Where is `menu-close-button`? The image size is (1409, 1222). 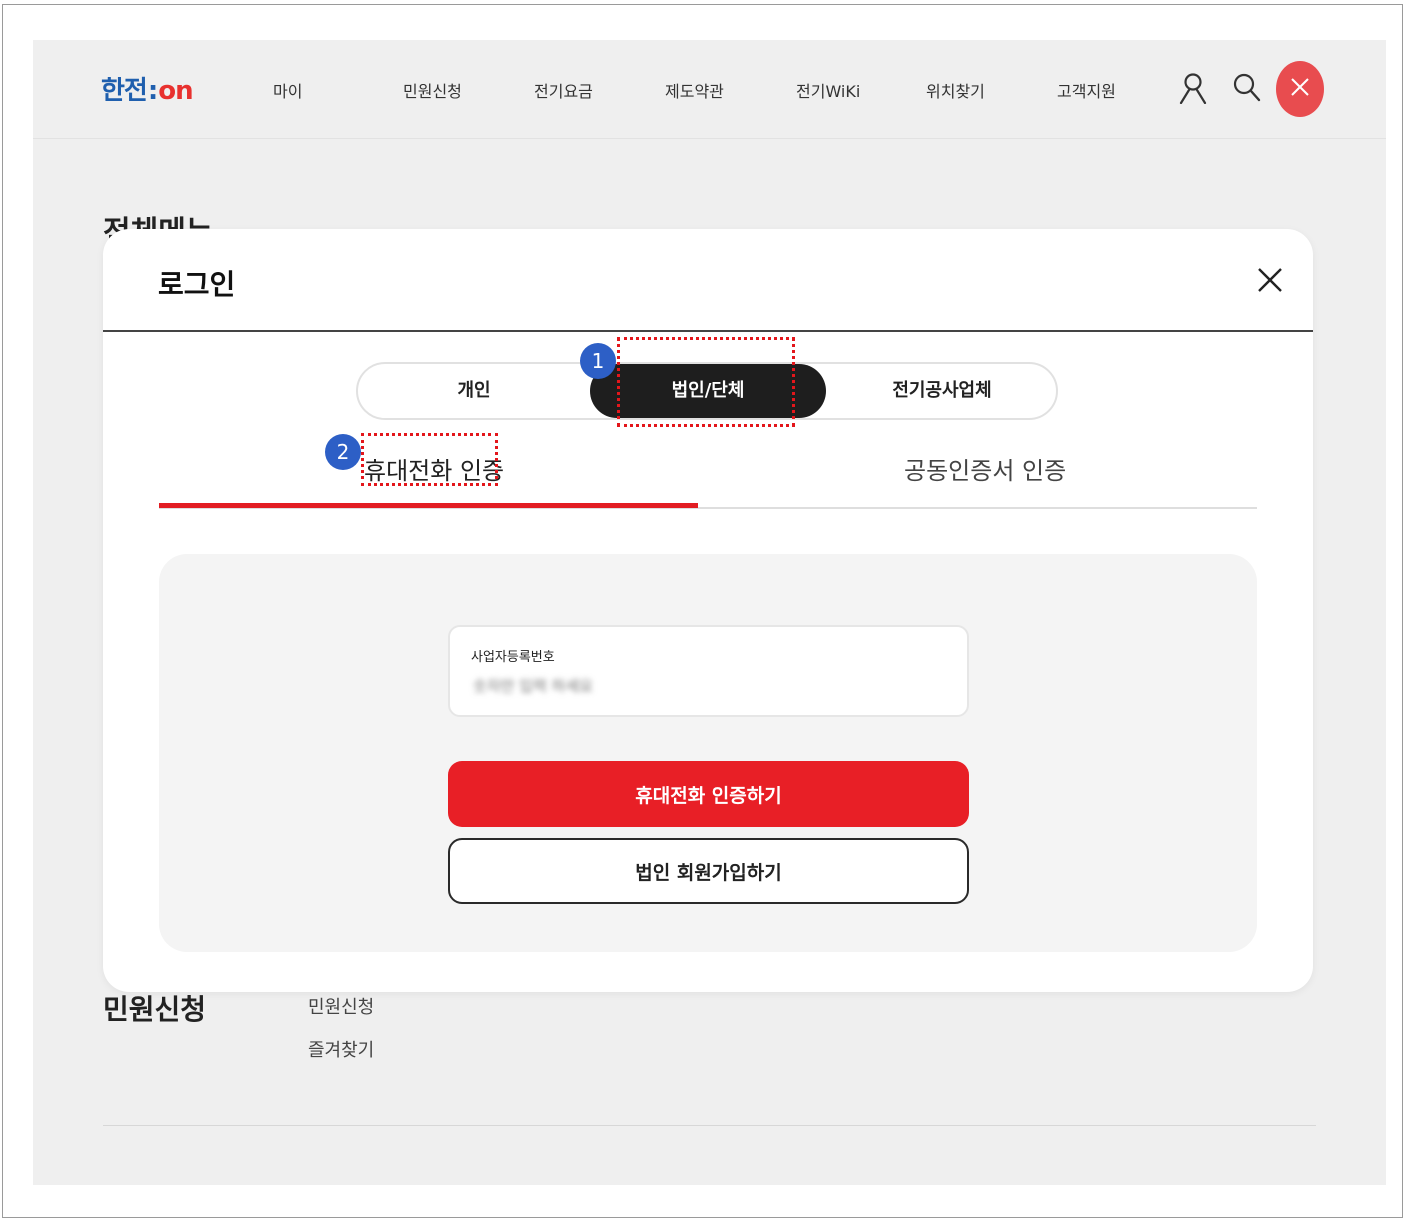
menu-close-button is located at coordinates (1300, 89).